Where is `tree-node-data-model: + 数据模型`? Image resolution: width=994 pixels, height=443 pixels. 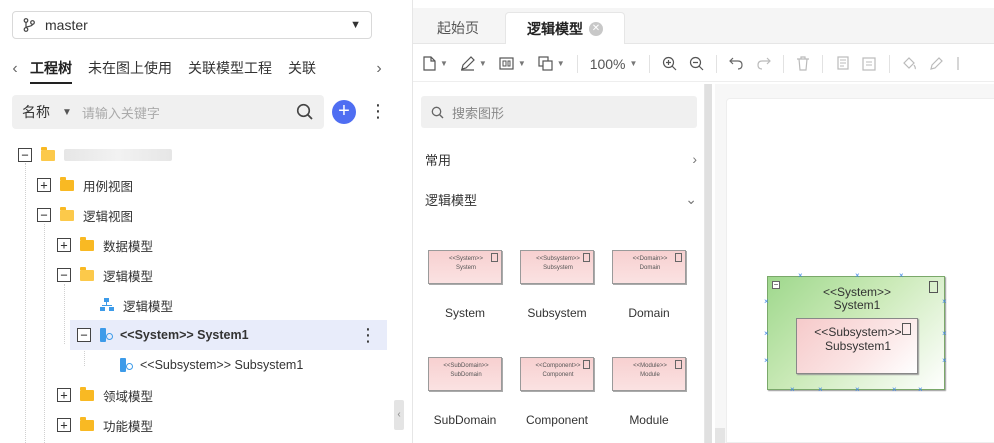
tree-node-data-model: + 数据模型 is located at coordinates (105, 245).